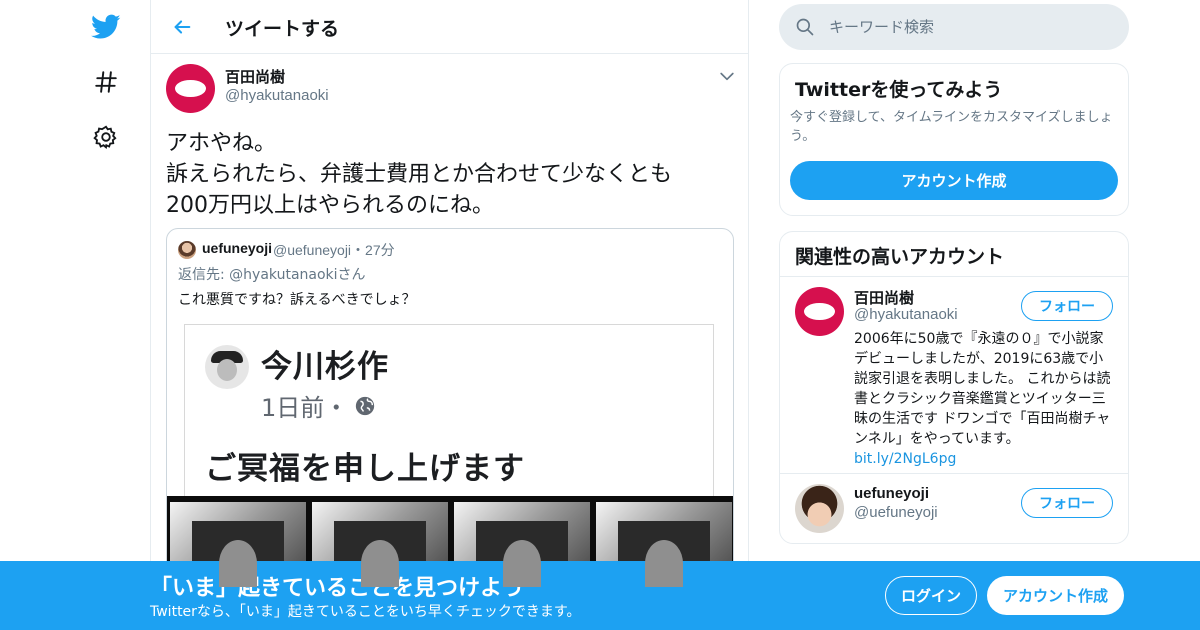  What do you see at coordinates (365, 469) in the screenshot?
I see `post-text: ご冥福を申し上げます` at bounding box center [365, 469].